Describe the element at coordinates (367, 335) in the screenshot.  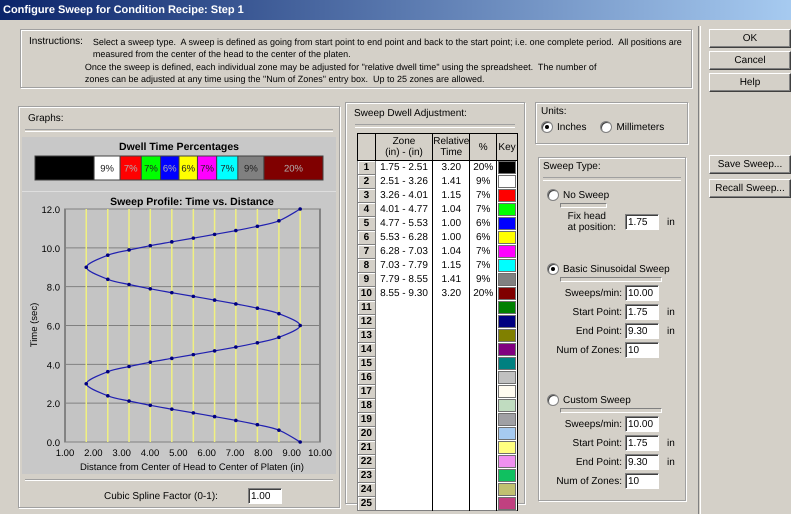
I see `row-header: 13` at that location.